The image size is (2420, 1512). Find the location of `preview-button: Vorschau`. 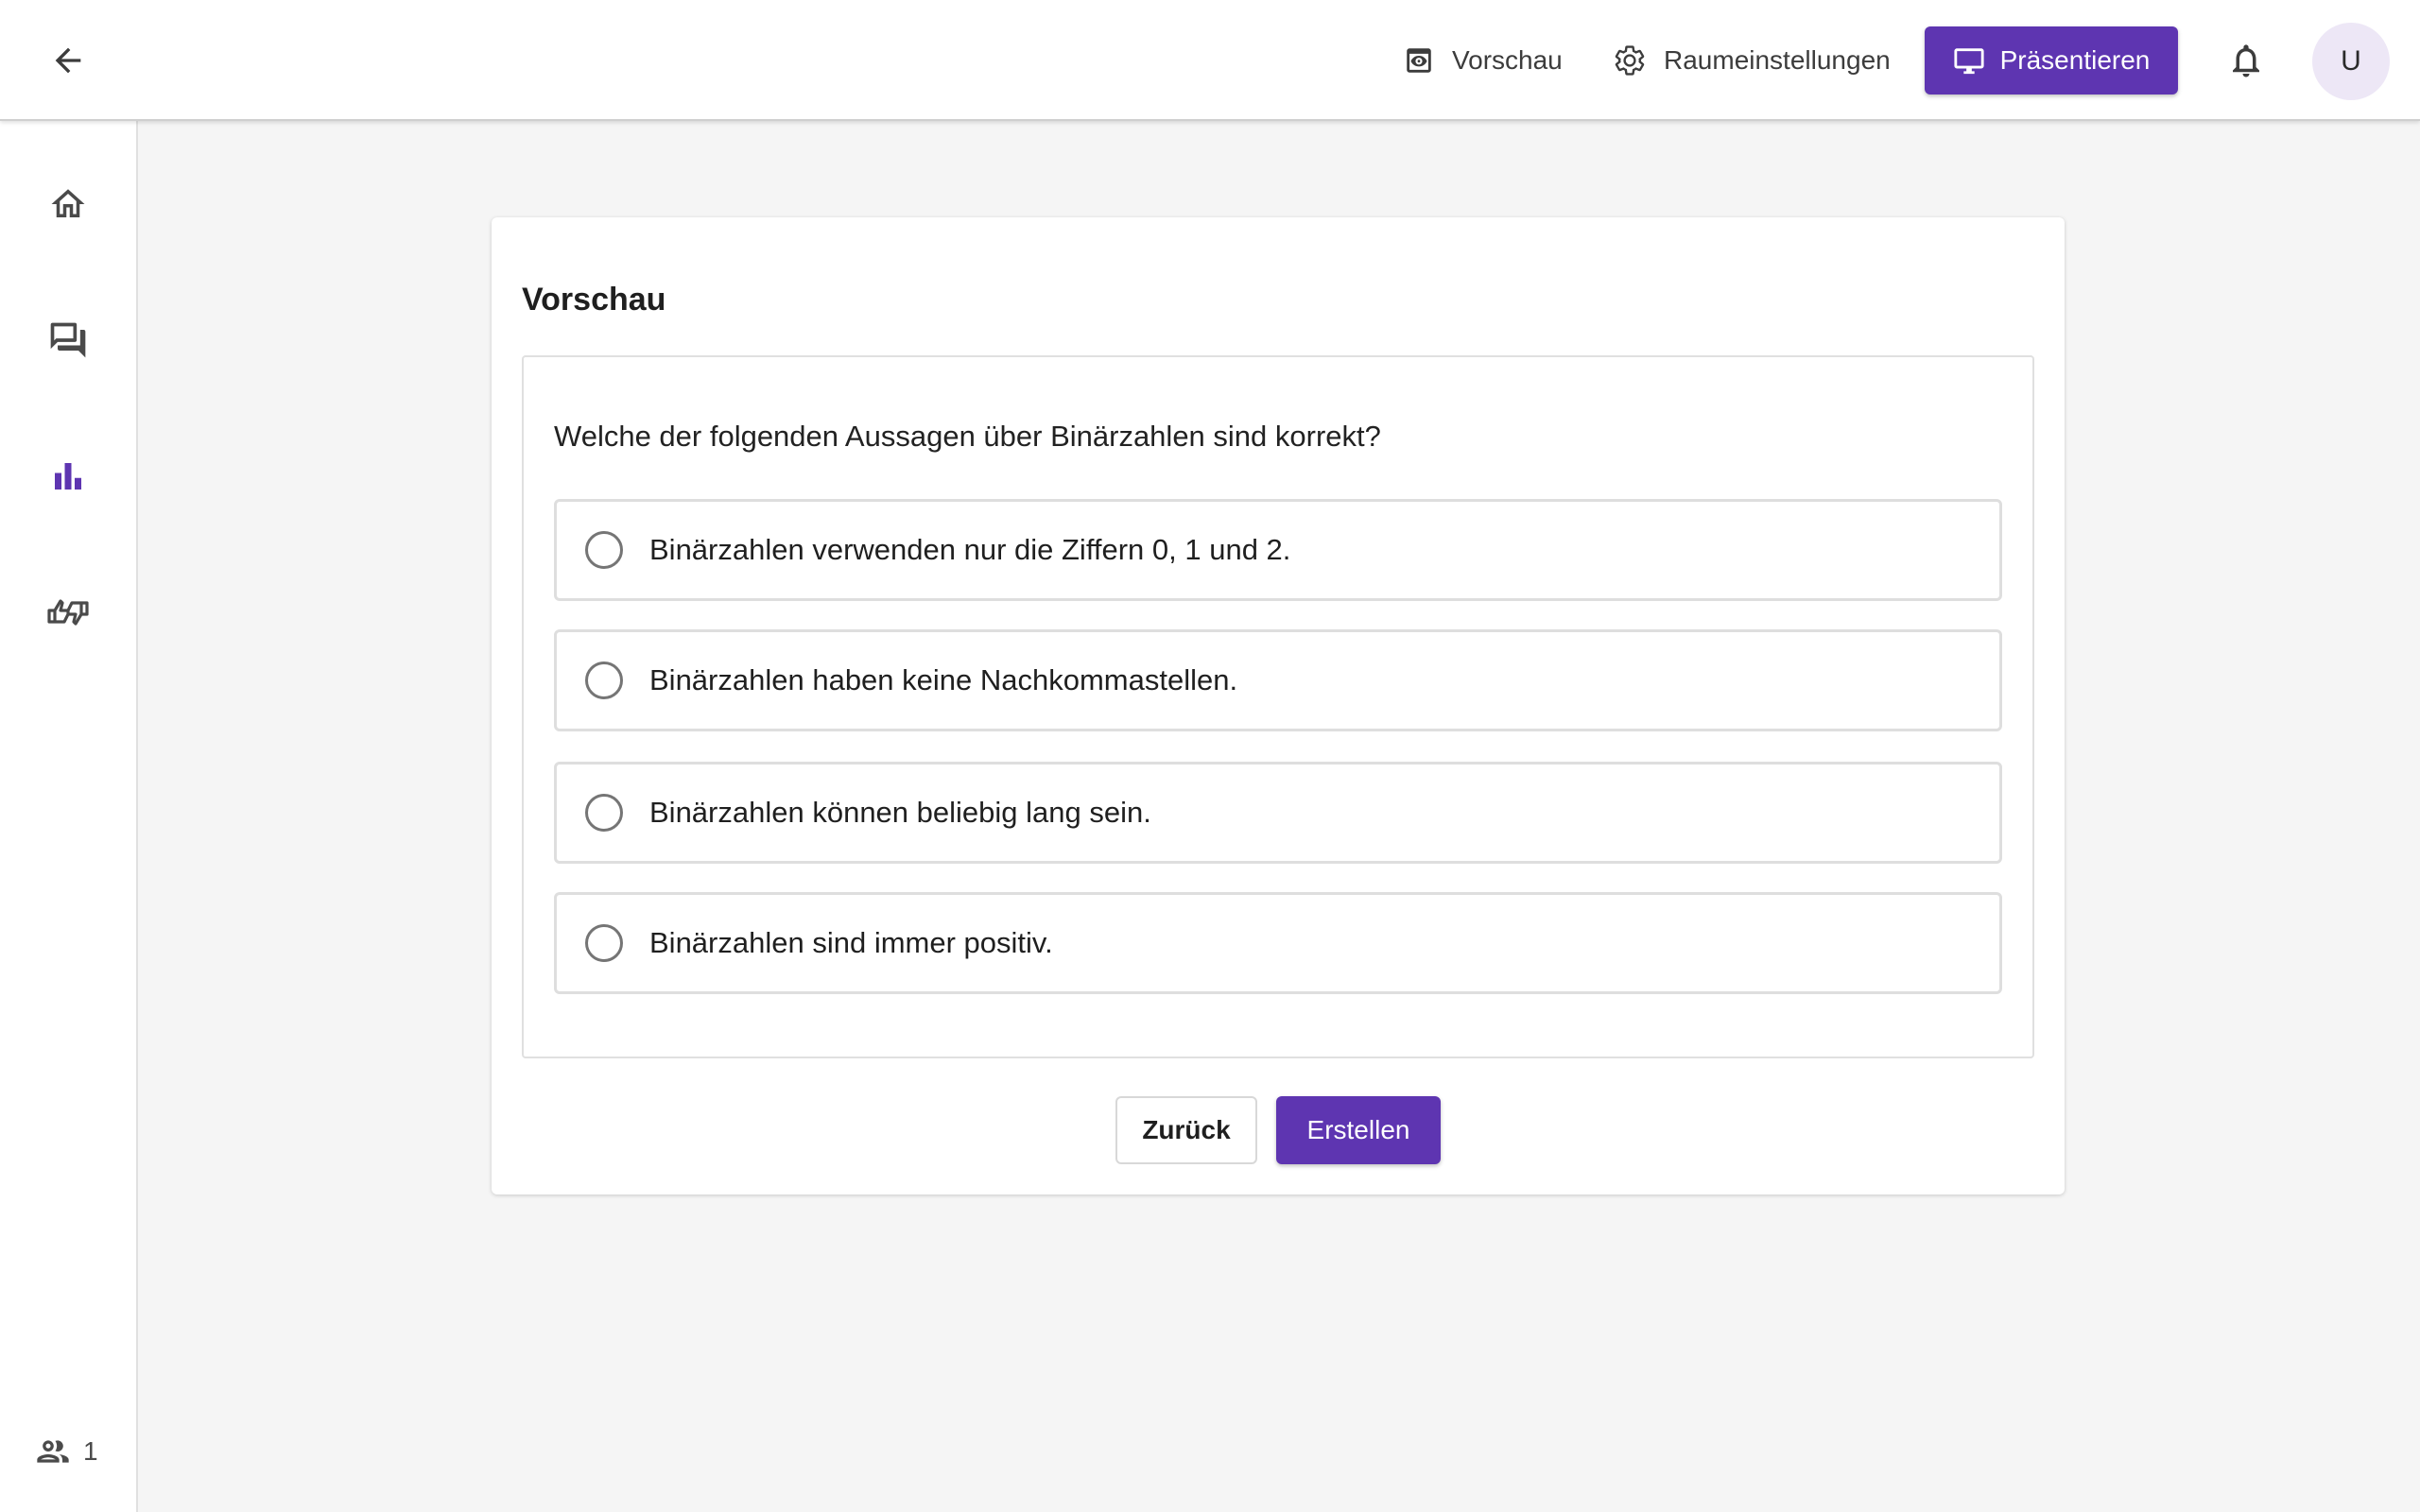

preview-button: Vorschau is located at coordinates (1483, 60).